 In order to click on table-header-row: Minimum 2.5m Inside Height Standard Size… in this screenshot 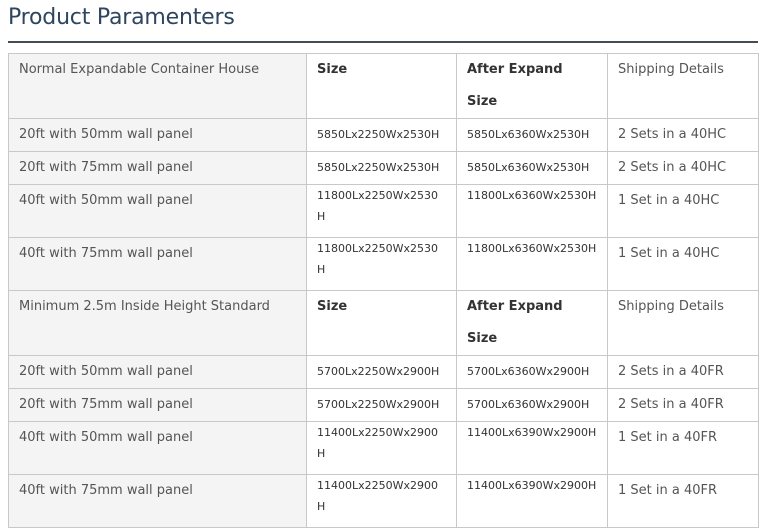, I will do `click(383, 323)`.